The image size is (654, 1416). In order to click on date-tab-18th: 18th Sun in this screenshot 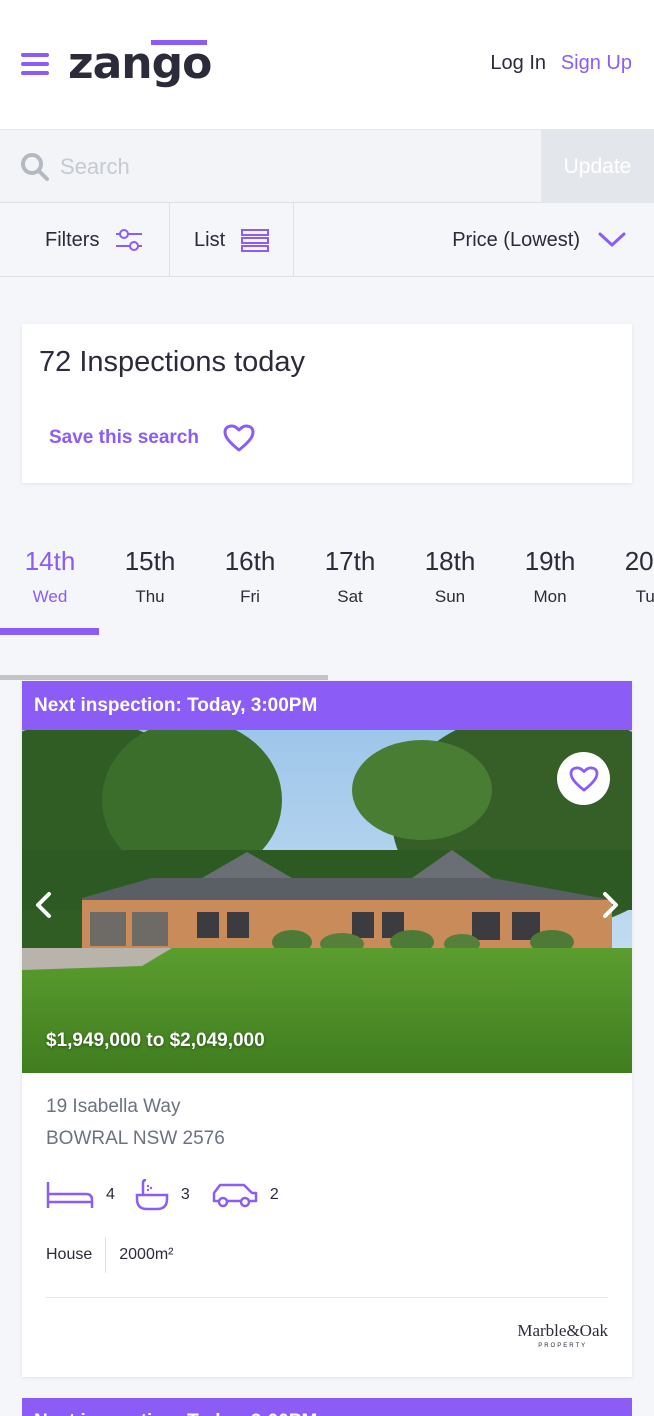, I will do `click(450, 582)`.